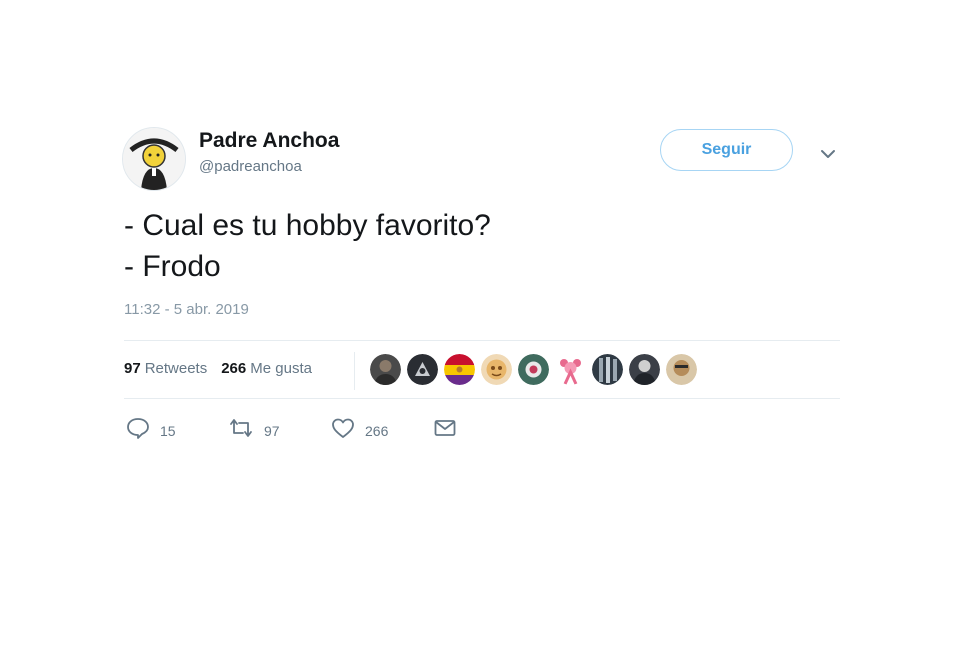 Image resolution: width=980 pixels, height=654 pixels. I want to click on stats-separator, so click(354, 371).